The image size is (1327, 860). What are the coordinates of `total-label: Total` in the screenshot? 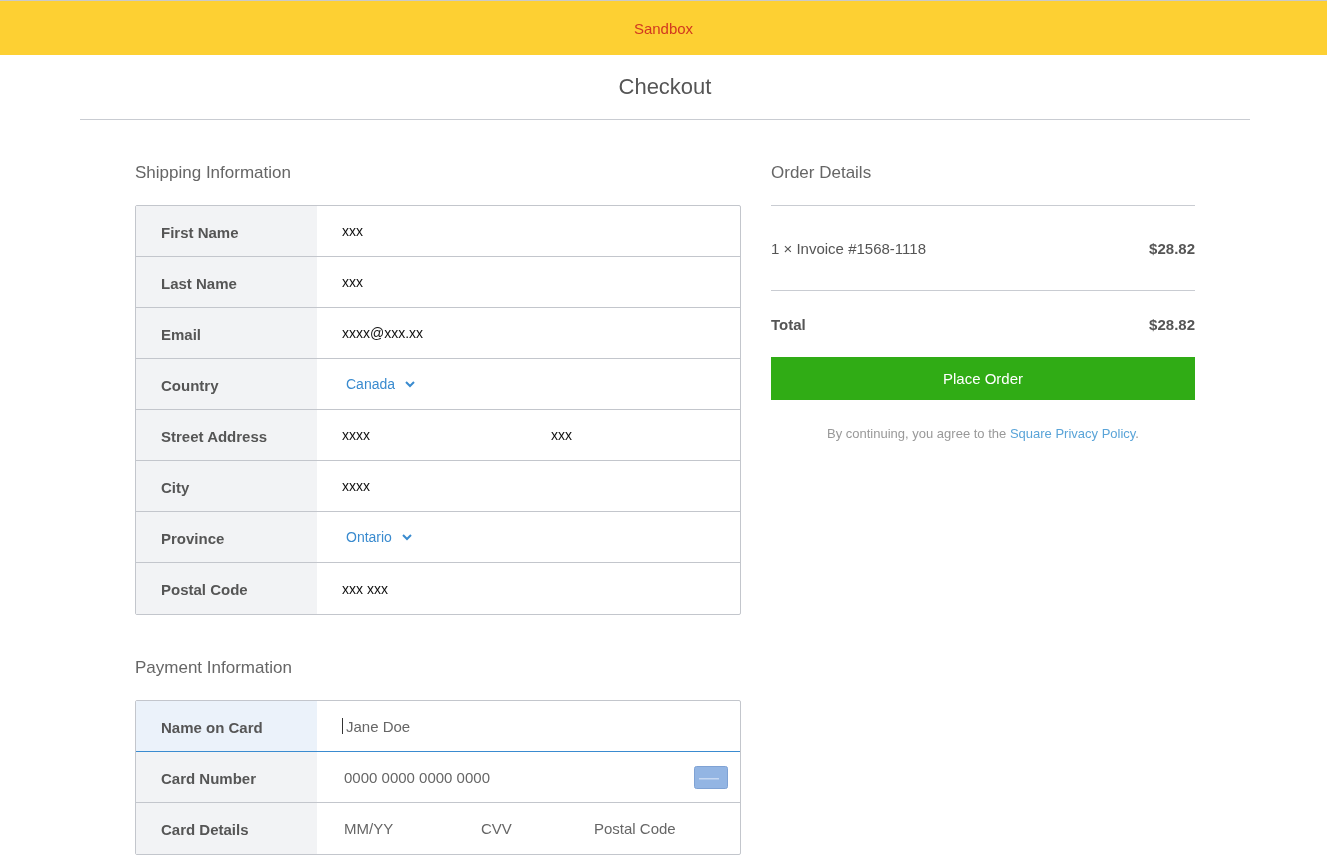 It's located at (788, 324).